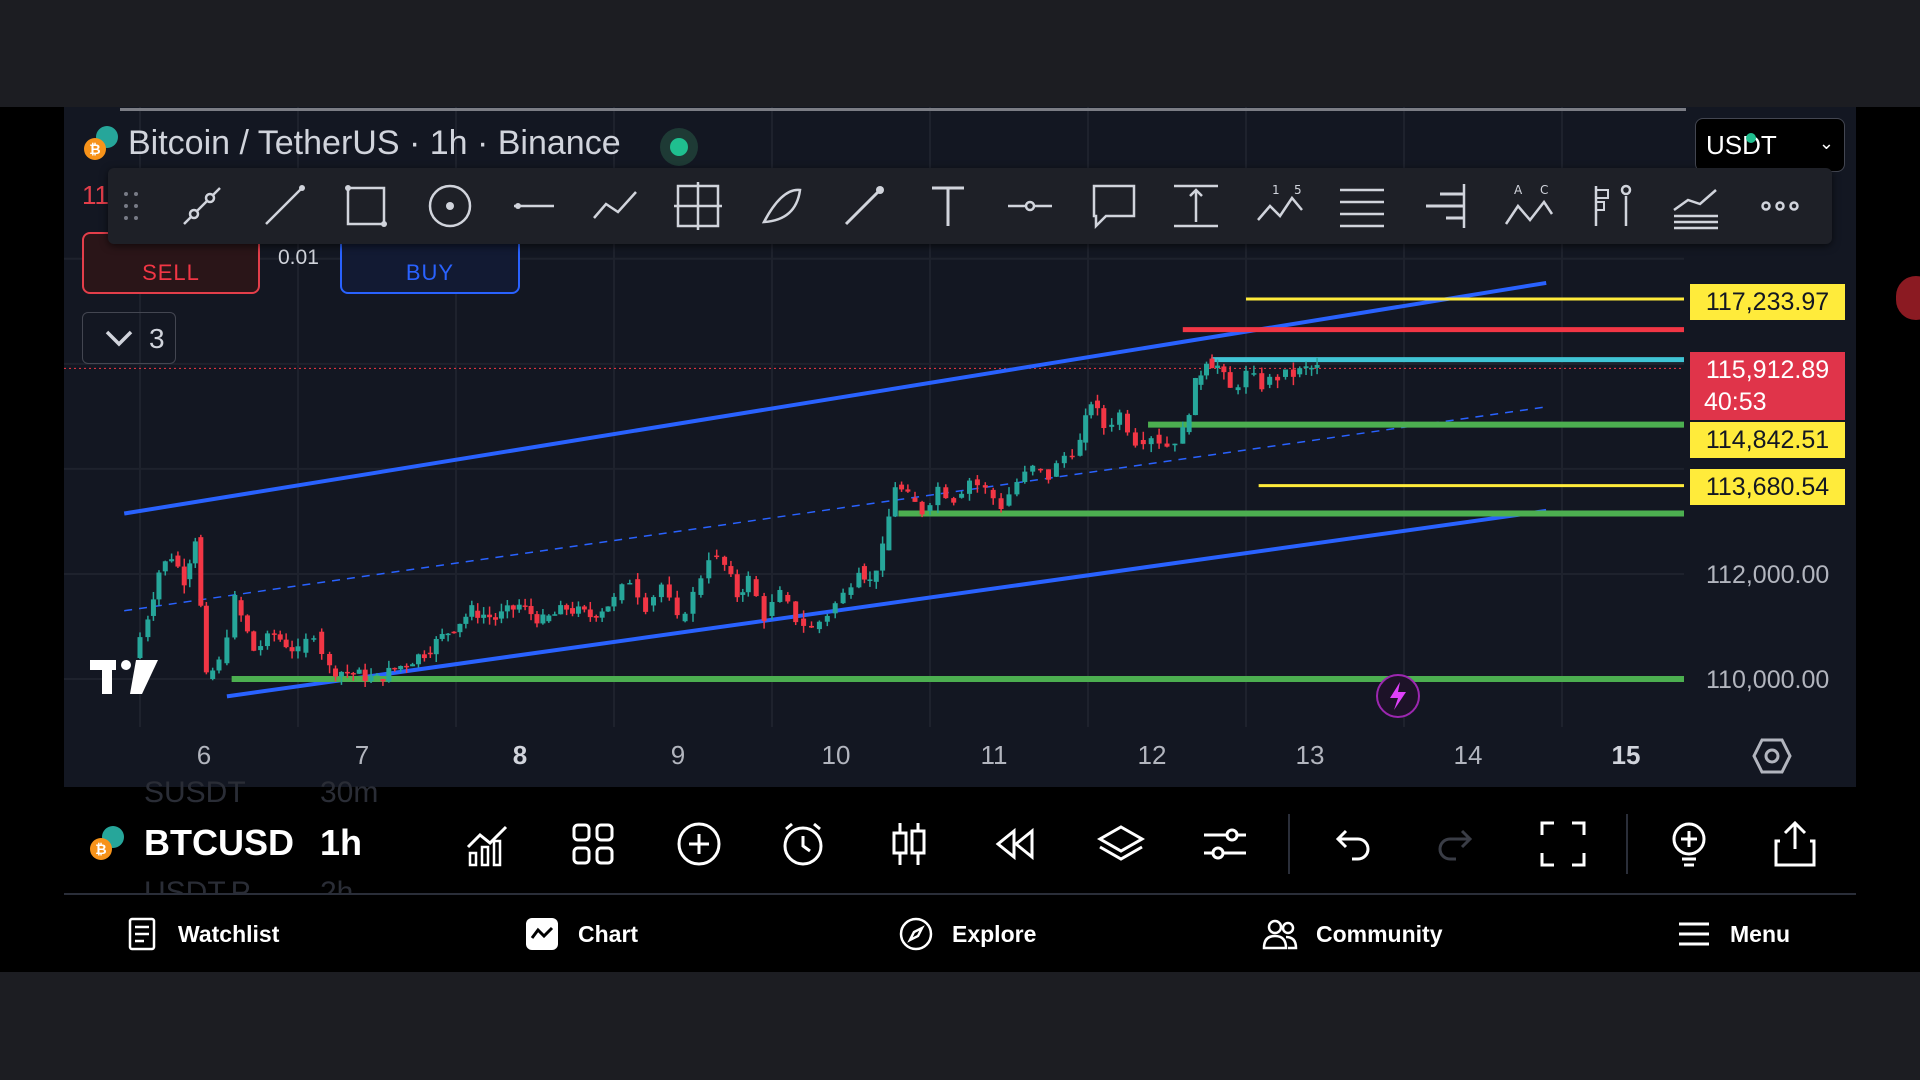 The width and height of the screenshot is (1920, 1080). Describe the element at coordinates (994, 755) in the screenshot. I see `time-tick: 11` at that location.